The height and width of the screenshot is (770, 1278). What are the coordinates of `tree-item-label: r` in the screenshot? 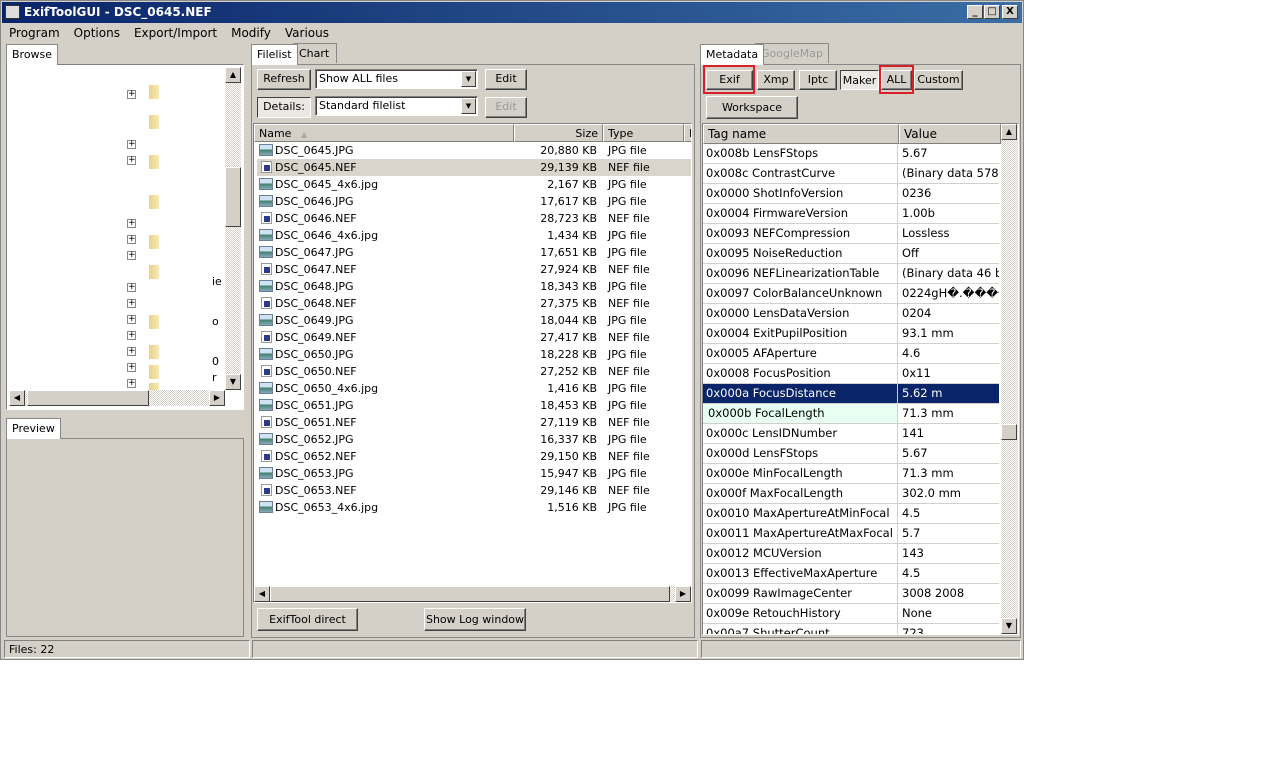 It's located at (214, 377).